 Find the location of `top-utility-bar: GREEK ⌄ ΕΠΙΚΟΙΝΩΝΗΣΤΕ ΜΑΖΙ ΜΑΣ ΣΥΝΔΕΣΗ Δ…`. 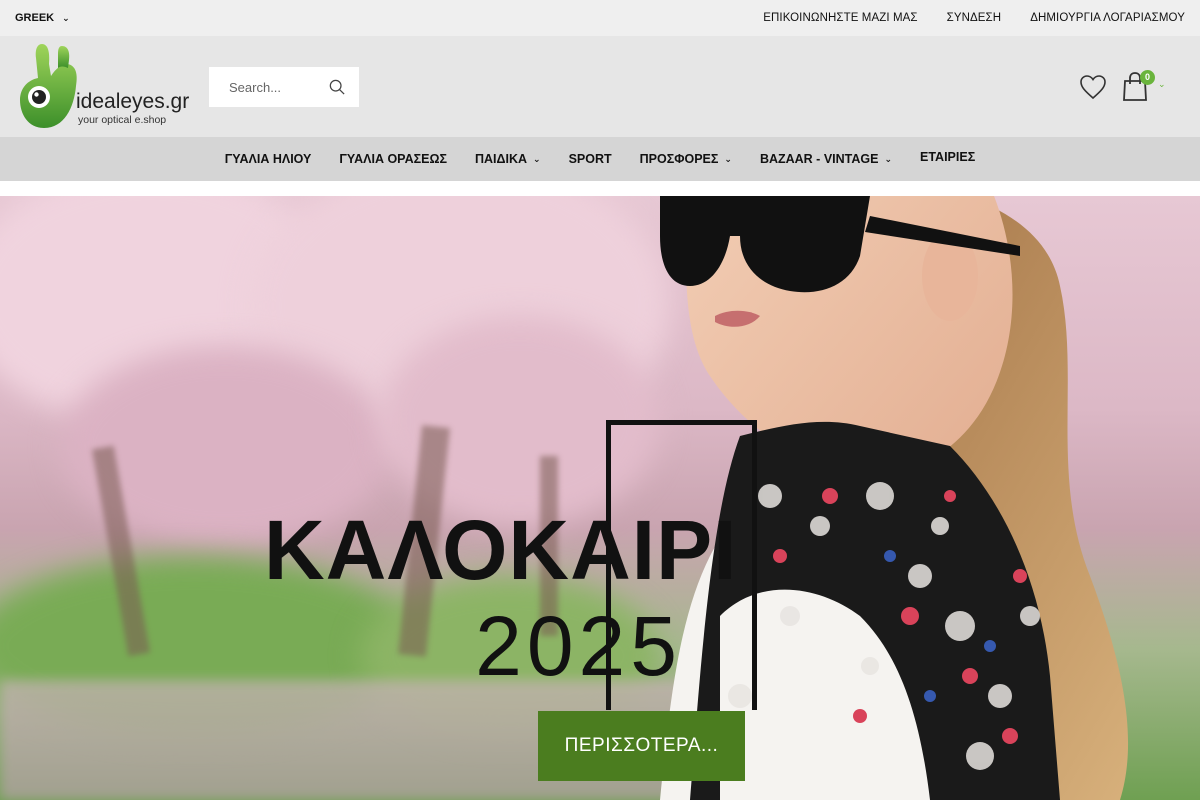

top-utility-bar: GREEK ⌄ ΕΠΙΚΟΙΝΩΝΗΣΤΕ ΜΑΖΙ ΜΑΣ ΣΥΝΔΕΣΗ Δ… is located at coordinates (600, 18).